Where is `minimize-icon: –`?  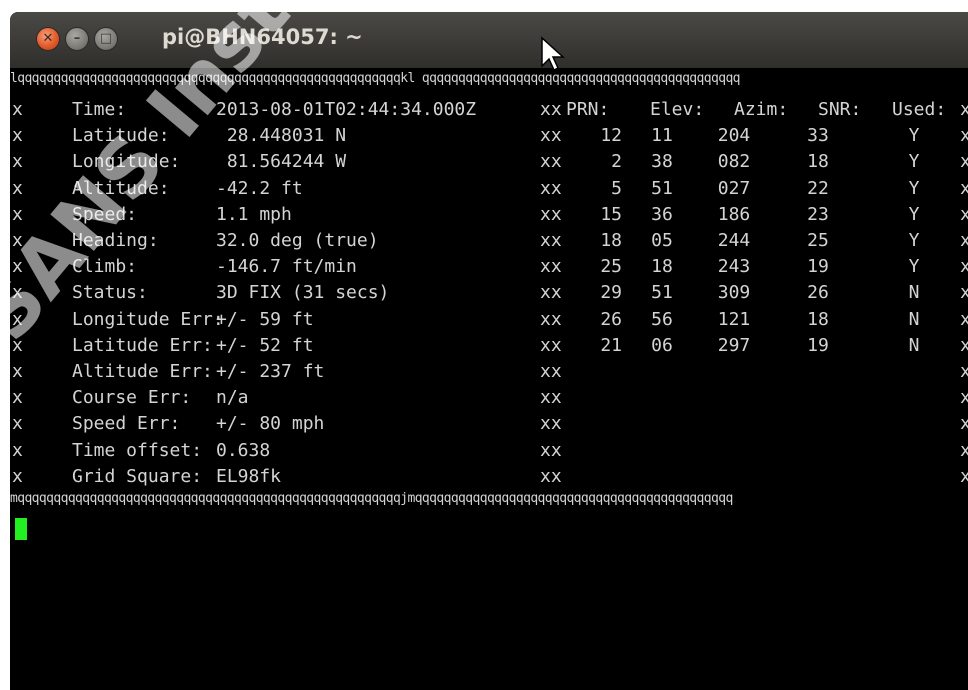
minimize-icon: – is located at coordinates (77, 38).